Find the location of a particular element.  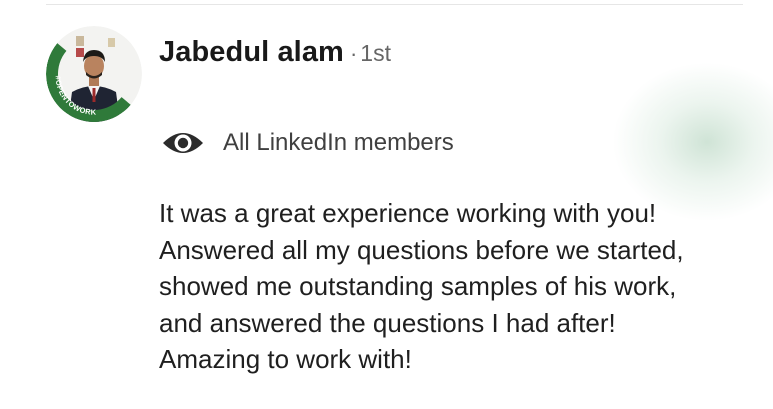

author-name: Jabedul alam is located at coordinates (251, 52).